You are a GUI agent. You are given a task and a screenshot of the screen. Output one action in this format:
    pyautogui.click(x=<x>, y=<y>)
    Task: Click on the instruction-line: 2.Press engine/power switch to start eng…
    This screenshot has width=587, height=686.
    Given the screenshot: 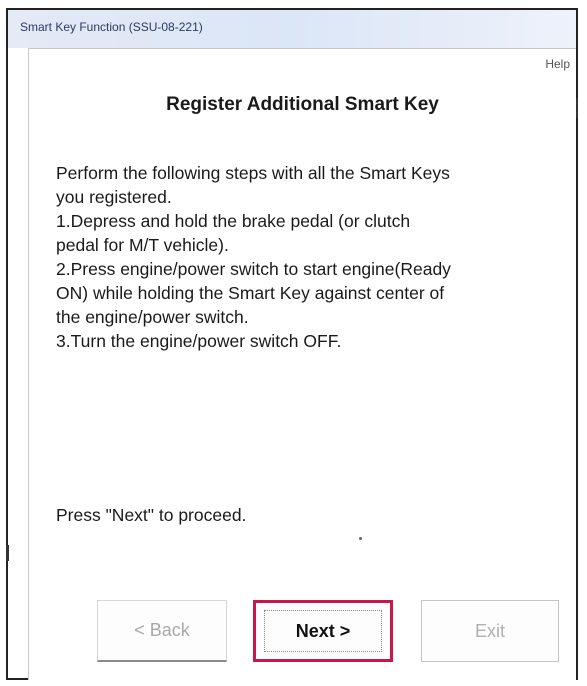 What is the action you would take?
    pyautogui.click(x=253, y=269)
    